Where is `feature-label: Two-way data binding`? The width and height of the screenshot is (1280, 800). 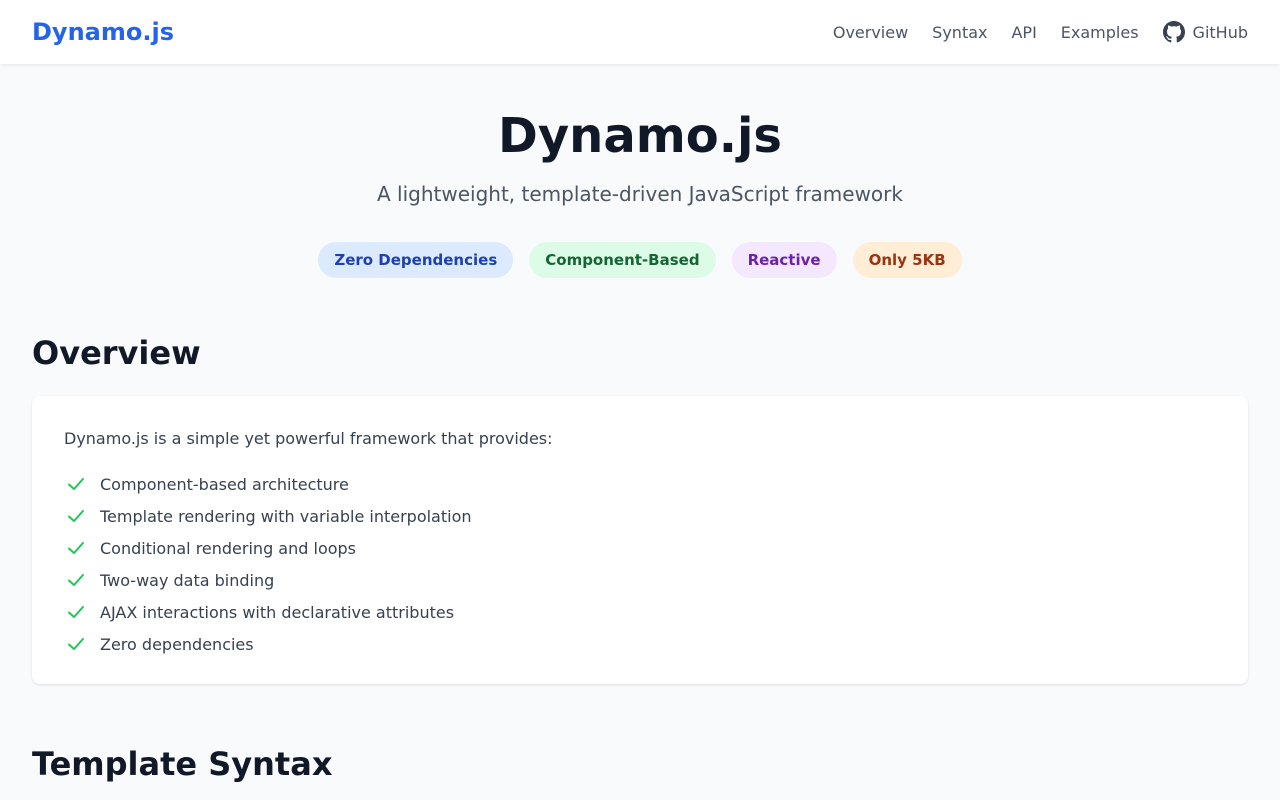 feature-label: Two-way data binding is located at coordinates (187, 580).